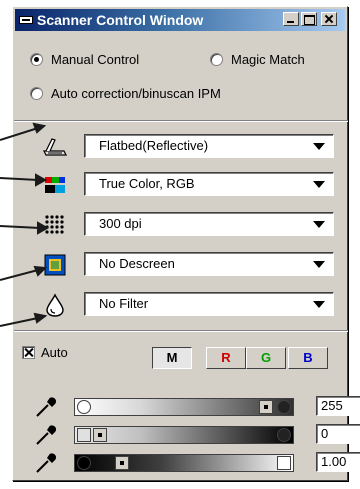 This screenshot has width=360, height=489. What do you see at coordinates (46, 435) in the screenshot?
I see `black-eyedropper-icon` at bounding box center [46, 435].